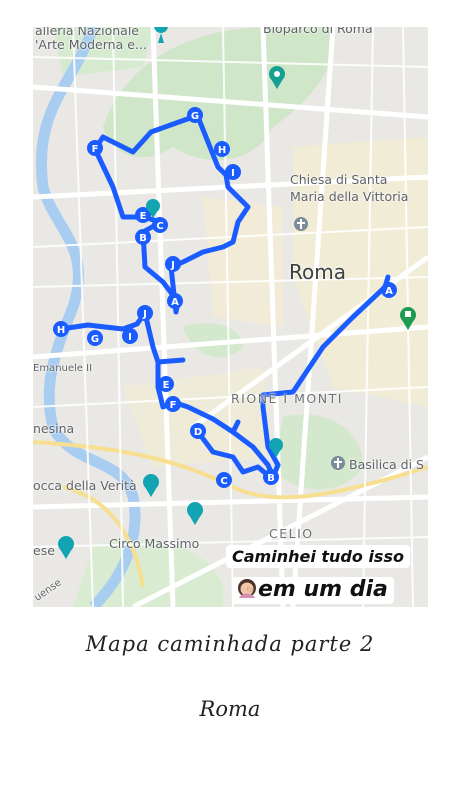  Describe the element at coordinates (349, 196) in the screenshot. I see `map-label-church-2: Maria della Vittoria` at that location.